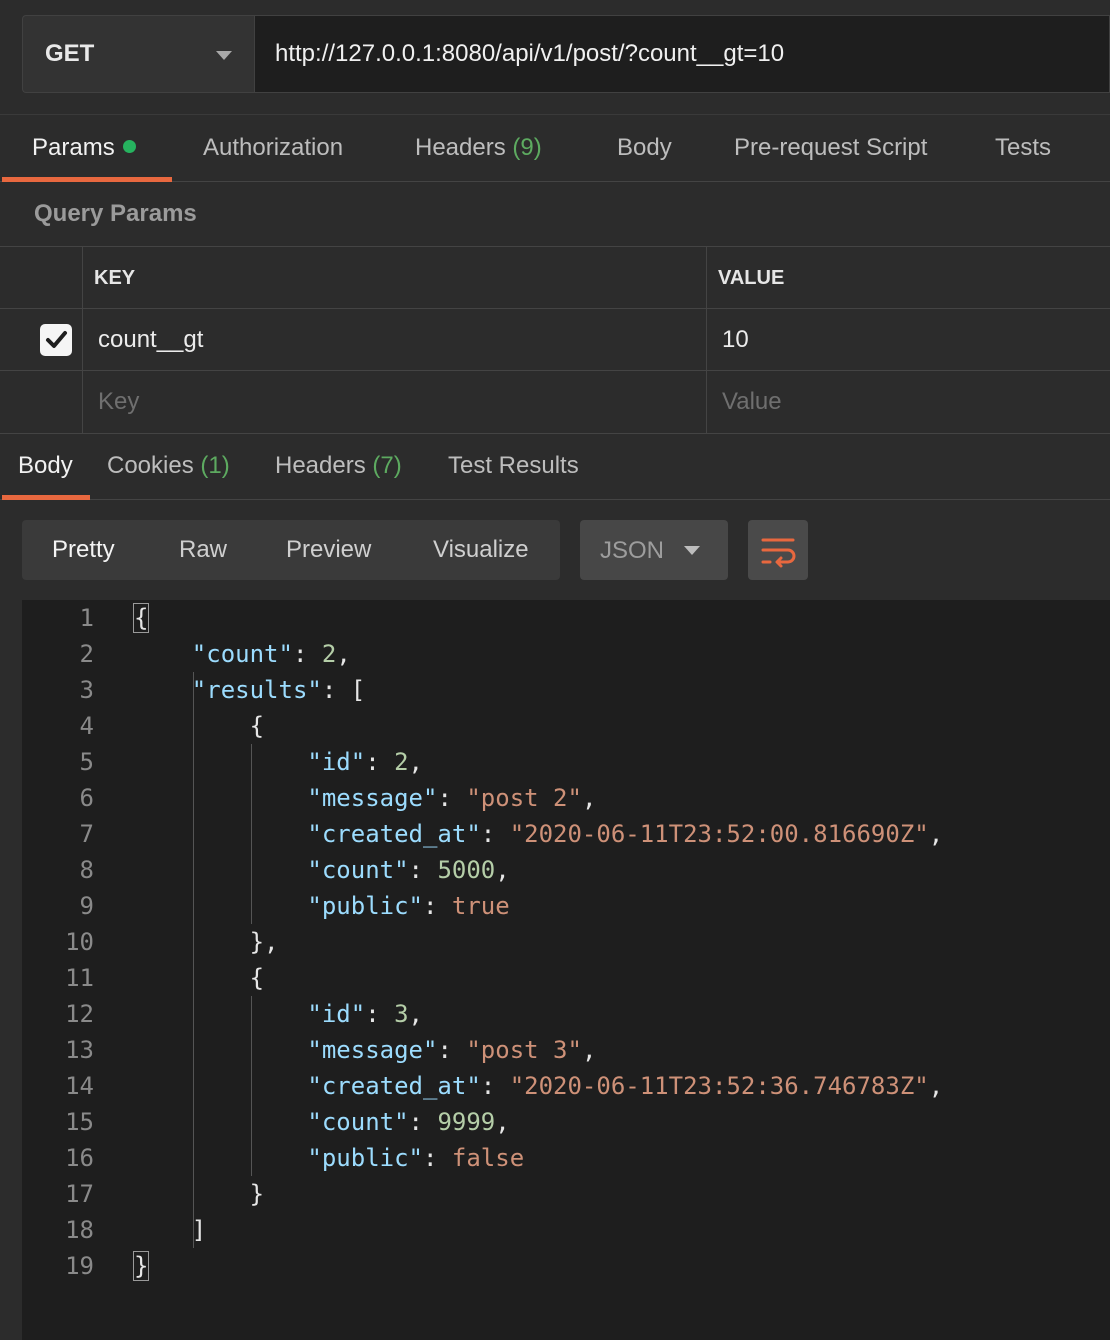 The width and height of the screenshot is (1110, 1340). I want to click on code-line: 4 {, so click(566, 726).